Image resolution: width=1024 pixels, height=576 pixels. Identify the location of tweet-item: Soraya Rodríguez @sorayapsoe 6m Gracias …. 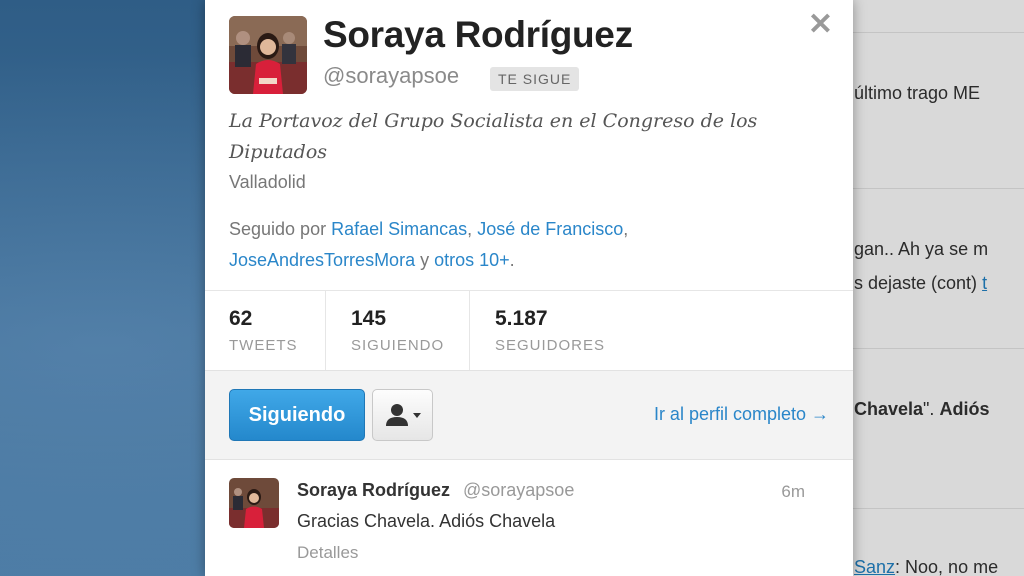
(529, 518).